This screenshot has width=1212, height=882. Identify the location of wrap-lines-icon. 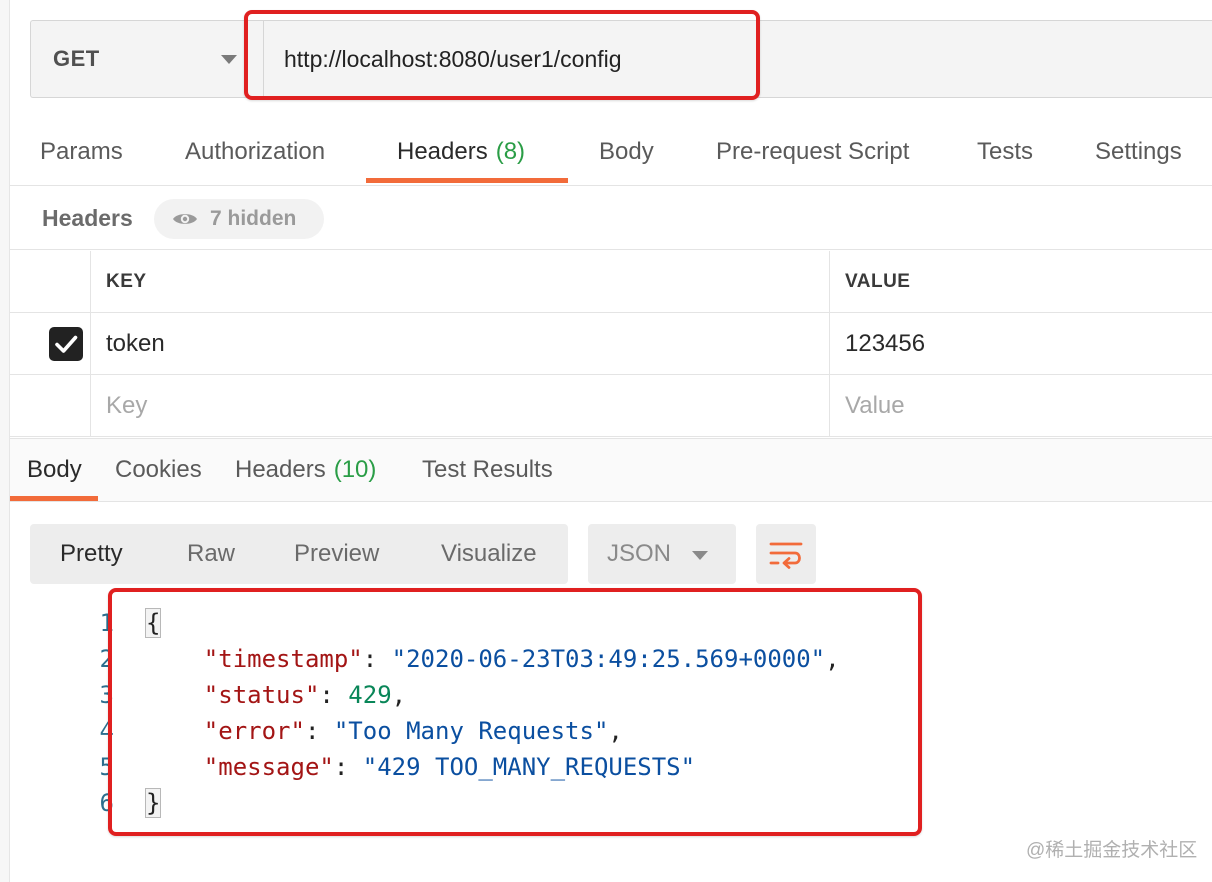
(786, 555).